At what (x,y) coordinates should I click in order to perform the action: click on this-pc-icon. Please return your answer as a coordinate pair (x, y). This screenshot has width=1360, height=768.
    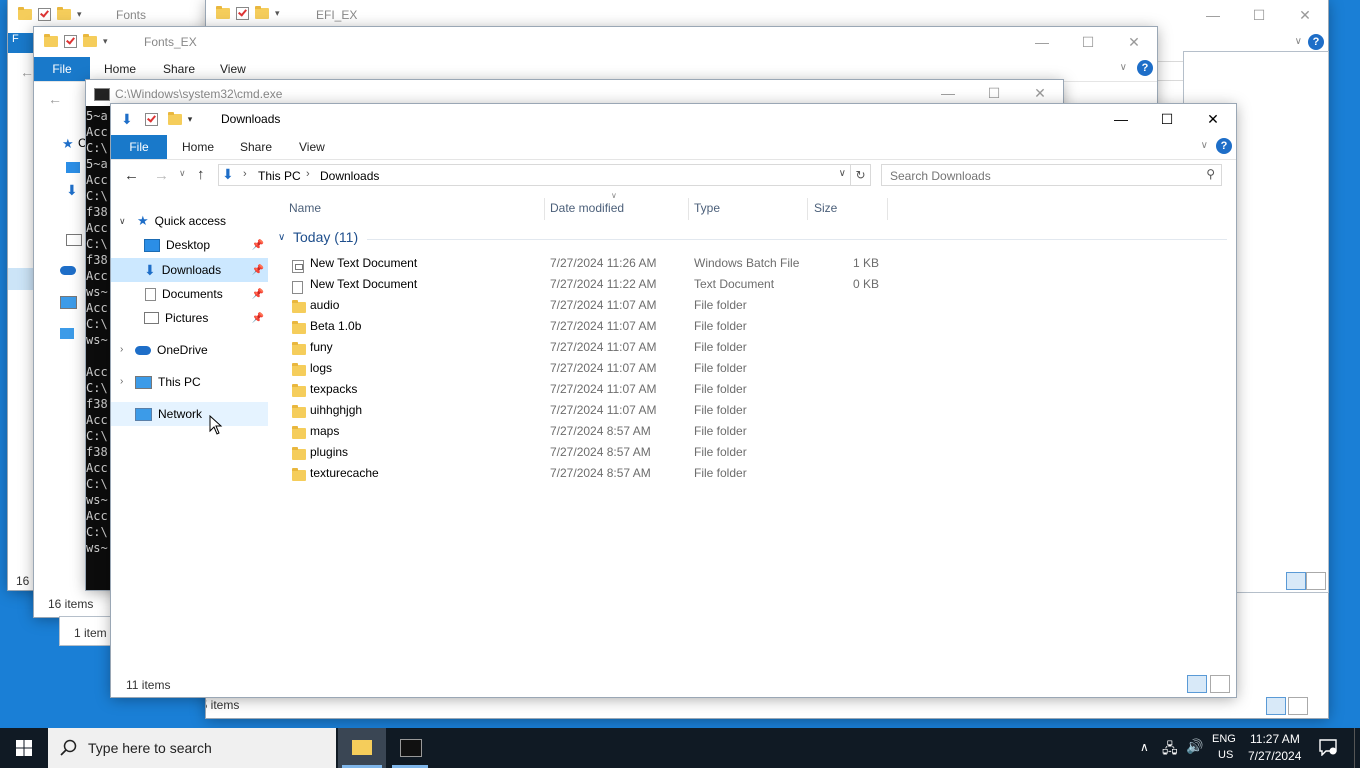
    Looking at the image, I should click on (68, 302).